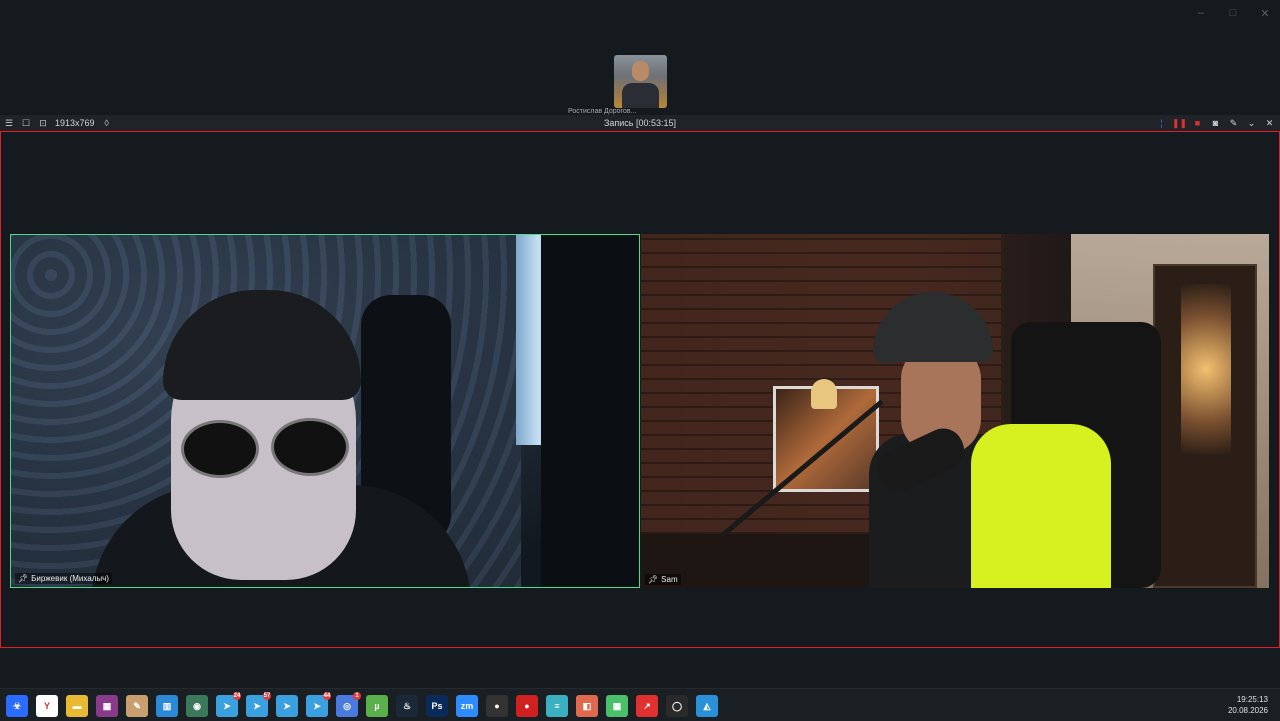 This screenshot has height=721, width=1280. I want to click on yandex-browser-icon: Y, so click(47, 706).